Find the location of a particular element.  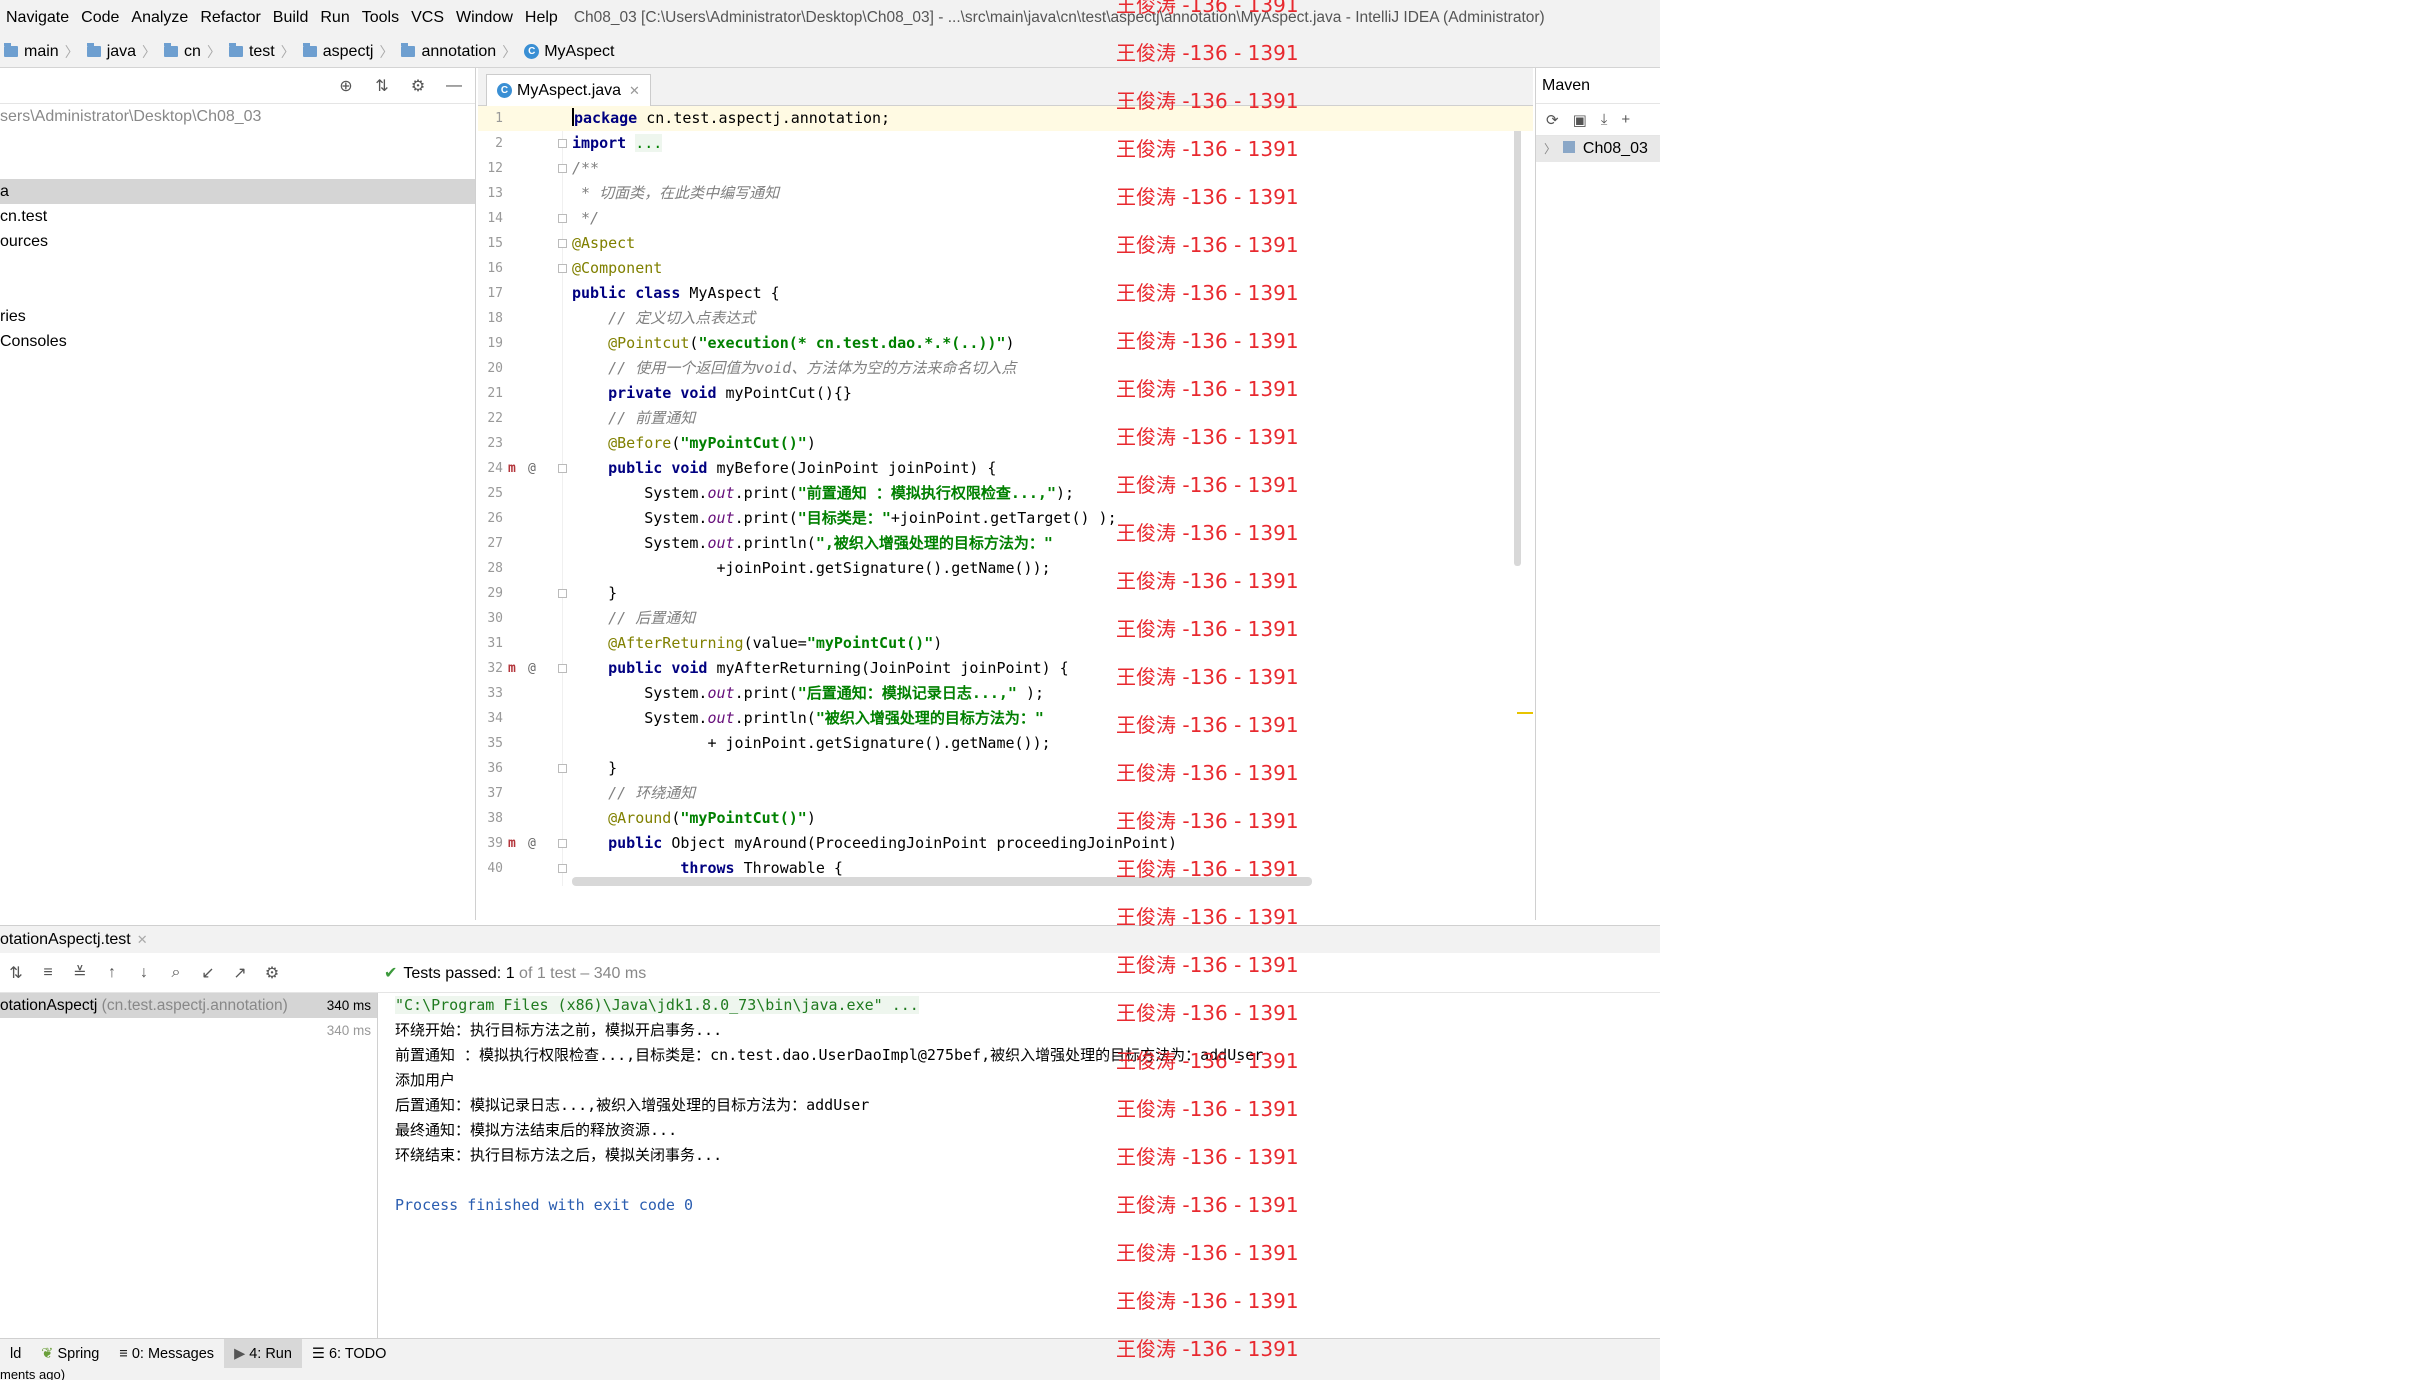

line-number: 12 is located at coordinates (490, 168).